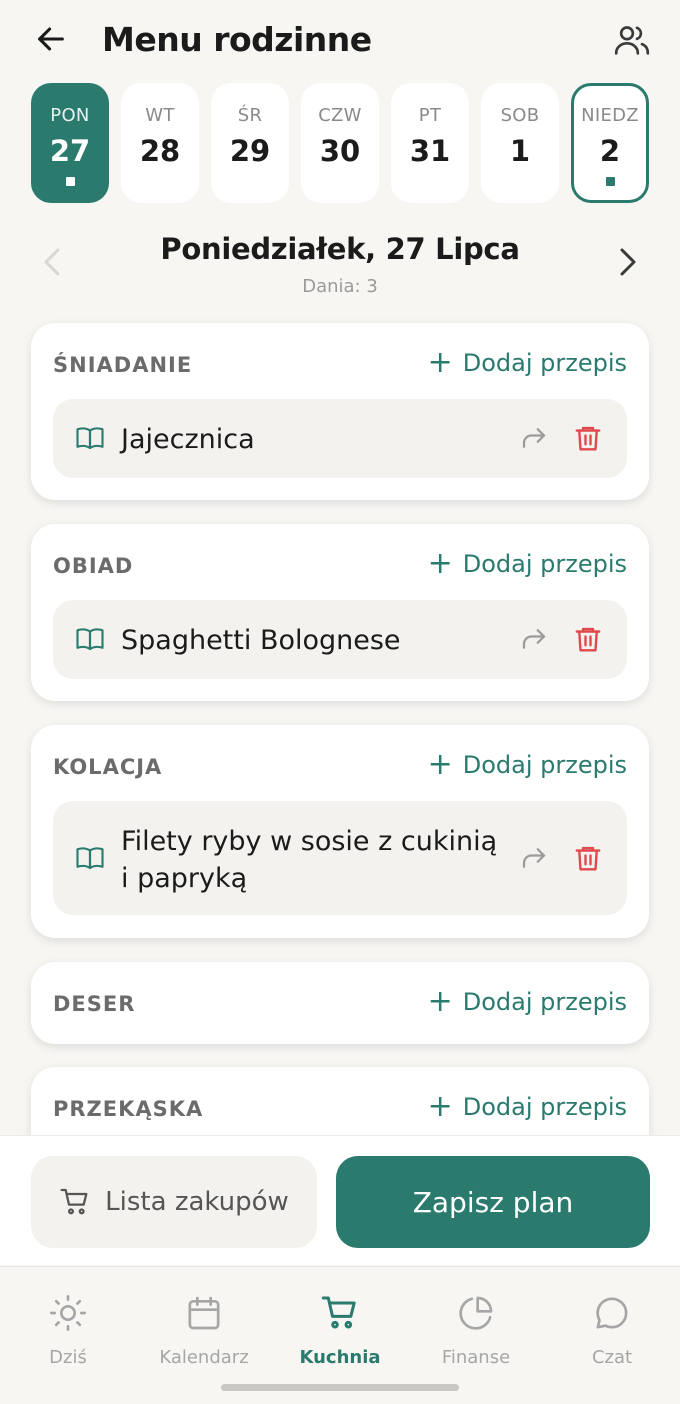 This screenshot has width=680, height=1404. Describe the element at coordinates (340, 286) in the screenshot. I see `dish-count: Dania: 3` at that location.